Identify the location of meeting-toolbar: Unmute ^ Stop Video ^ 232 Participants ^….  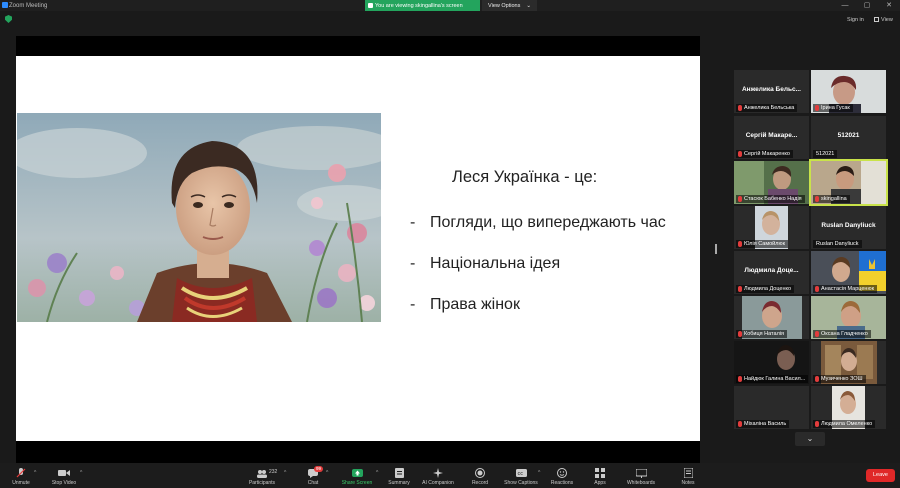
(450, 475).